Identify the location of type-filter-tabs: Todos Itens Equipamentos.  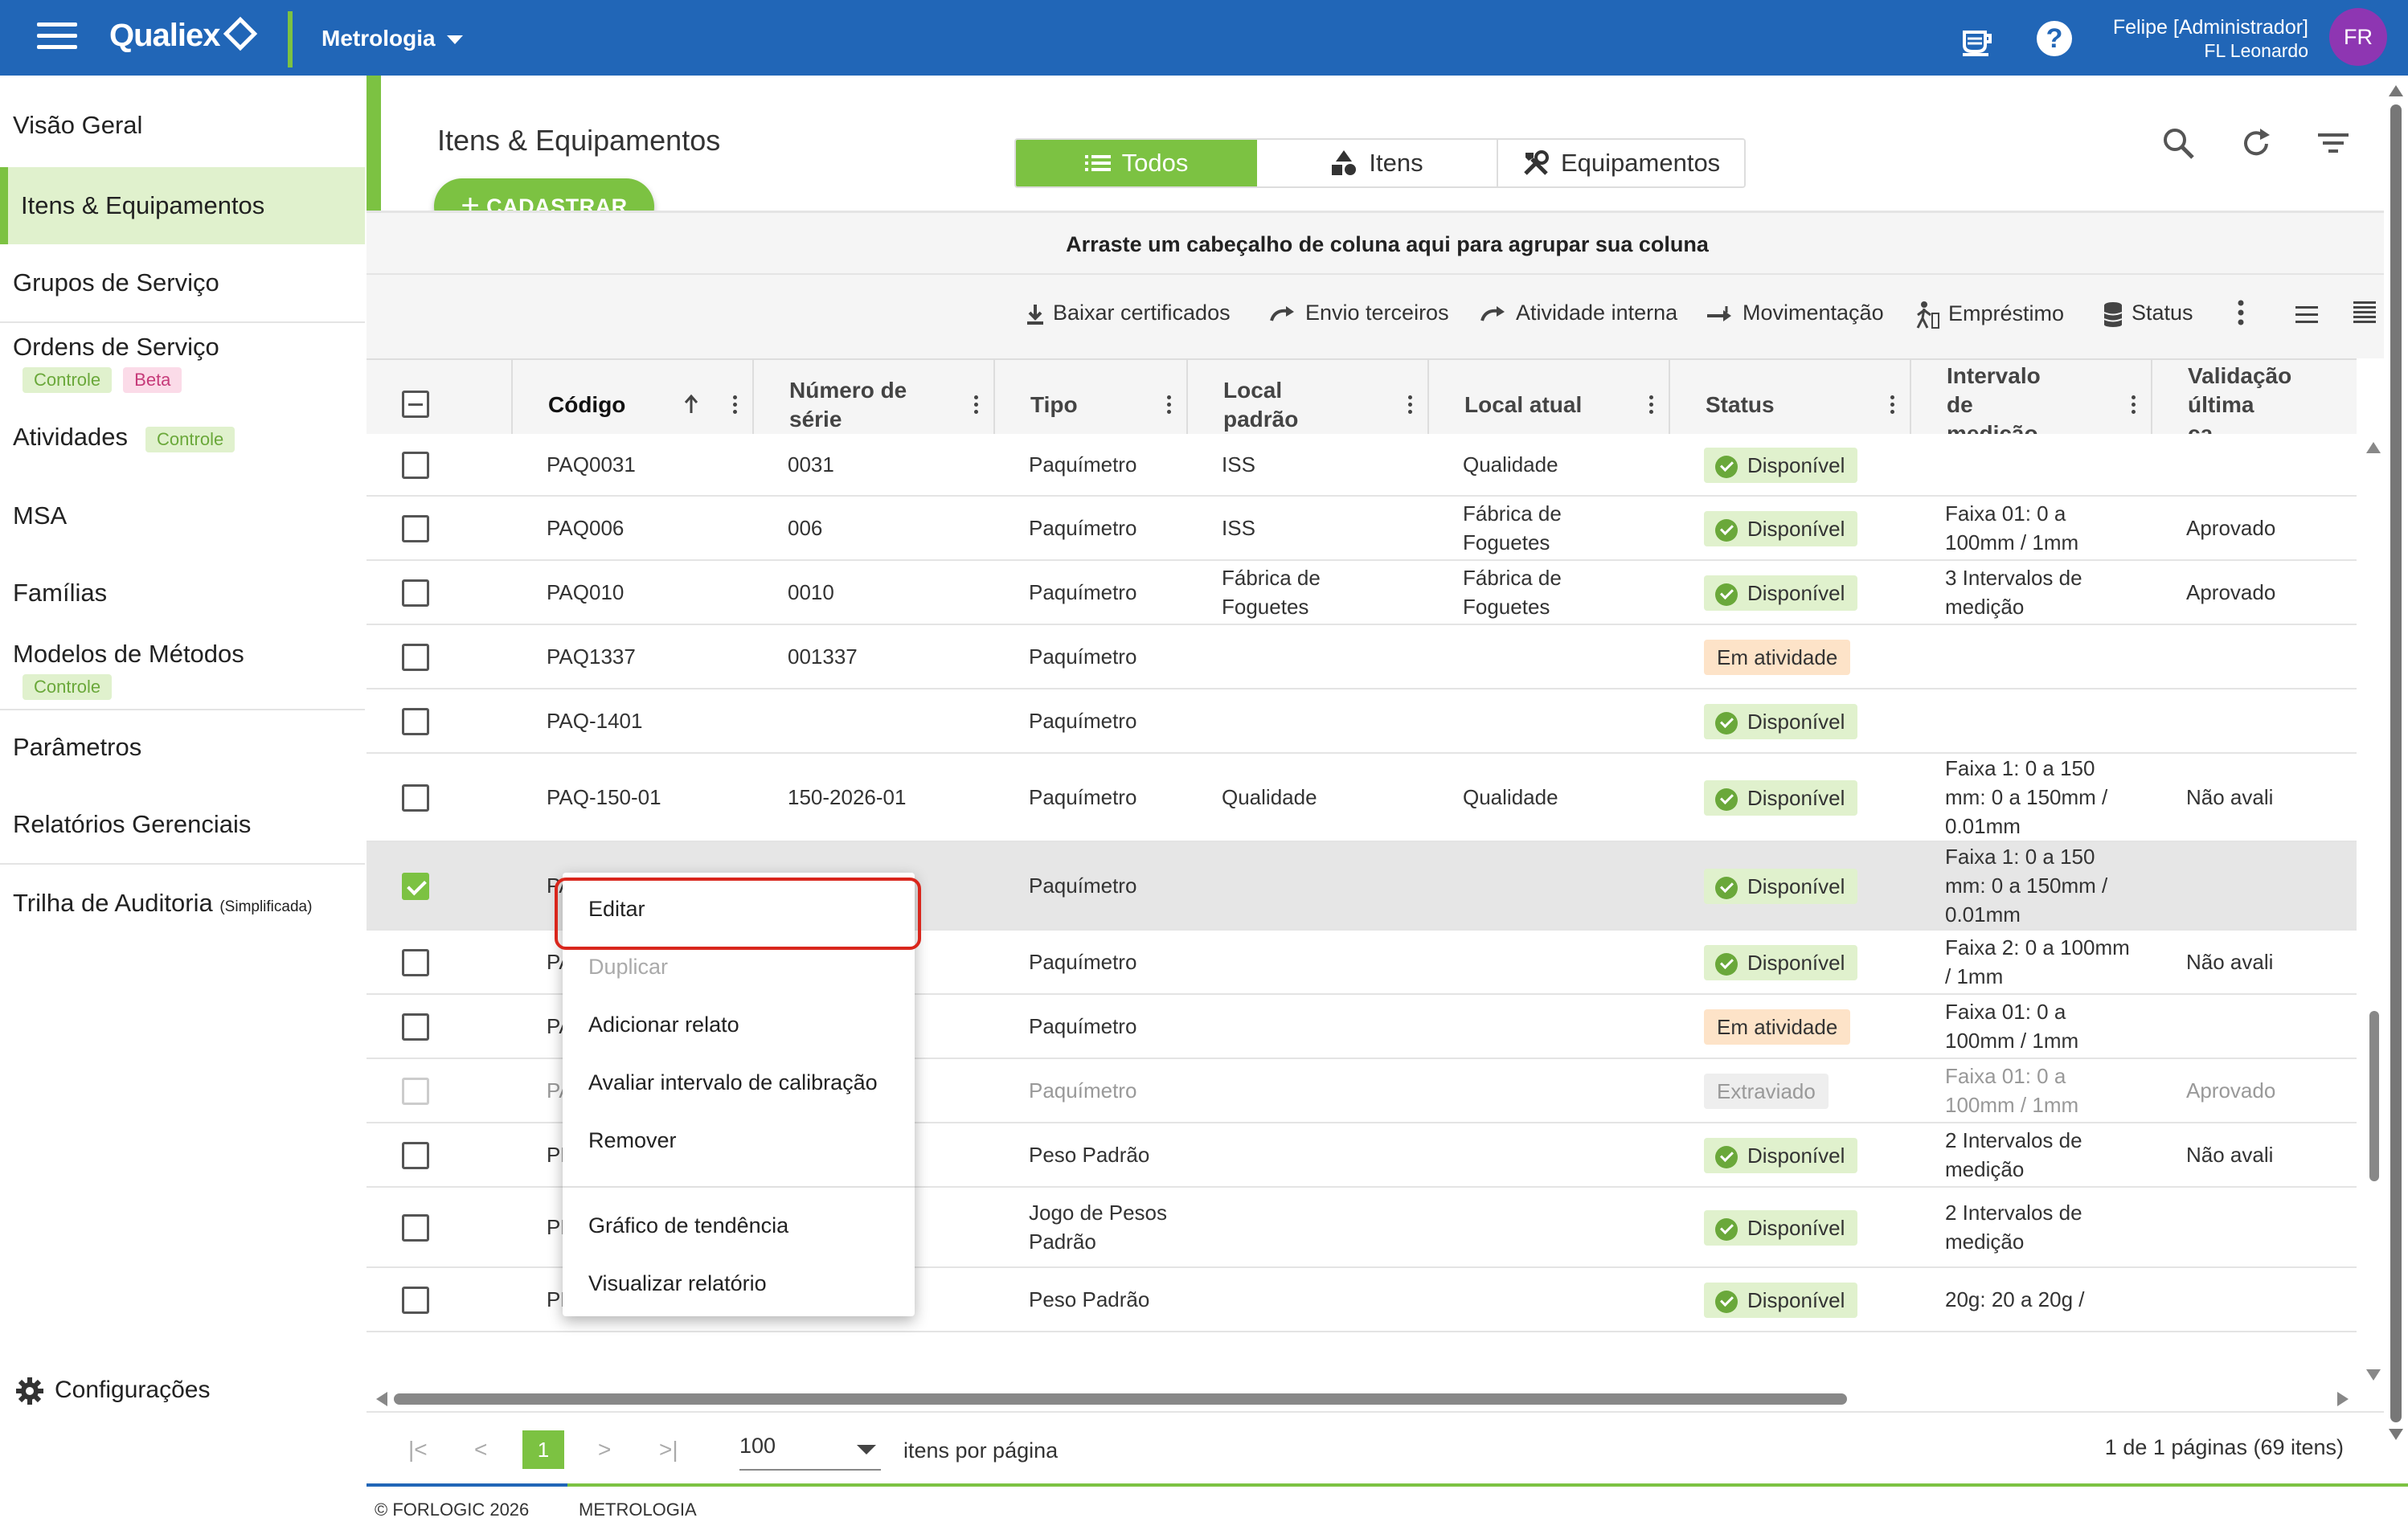
(1380, 163).